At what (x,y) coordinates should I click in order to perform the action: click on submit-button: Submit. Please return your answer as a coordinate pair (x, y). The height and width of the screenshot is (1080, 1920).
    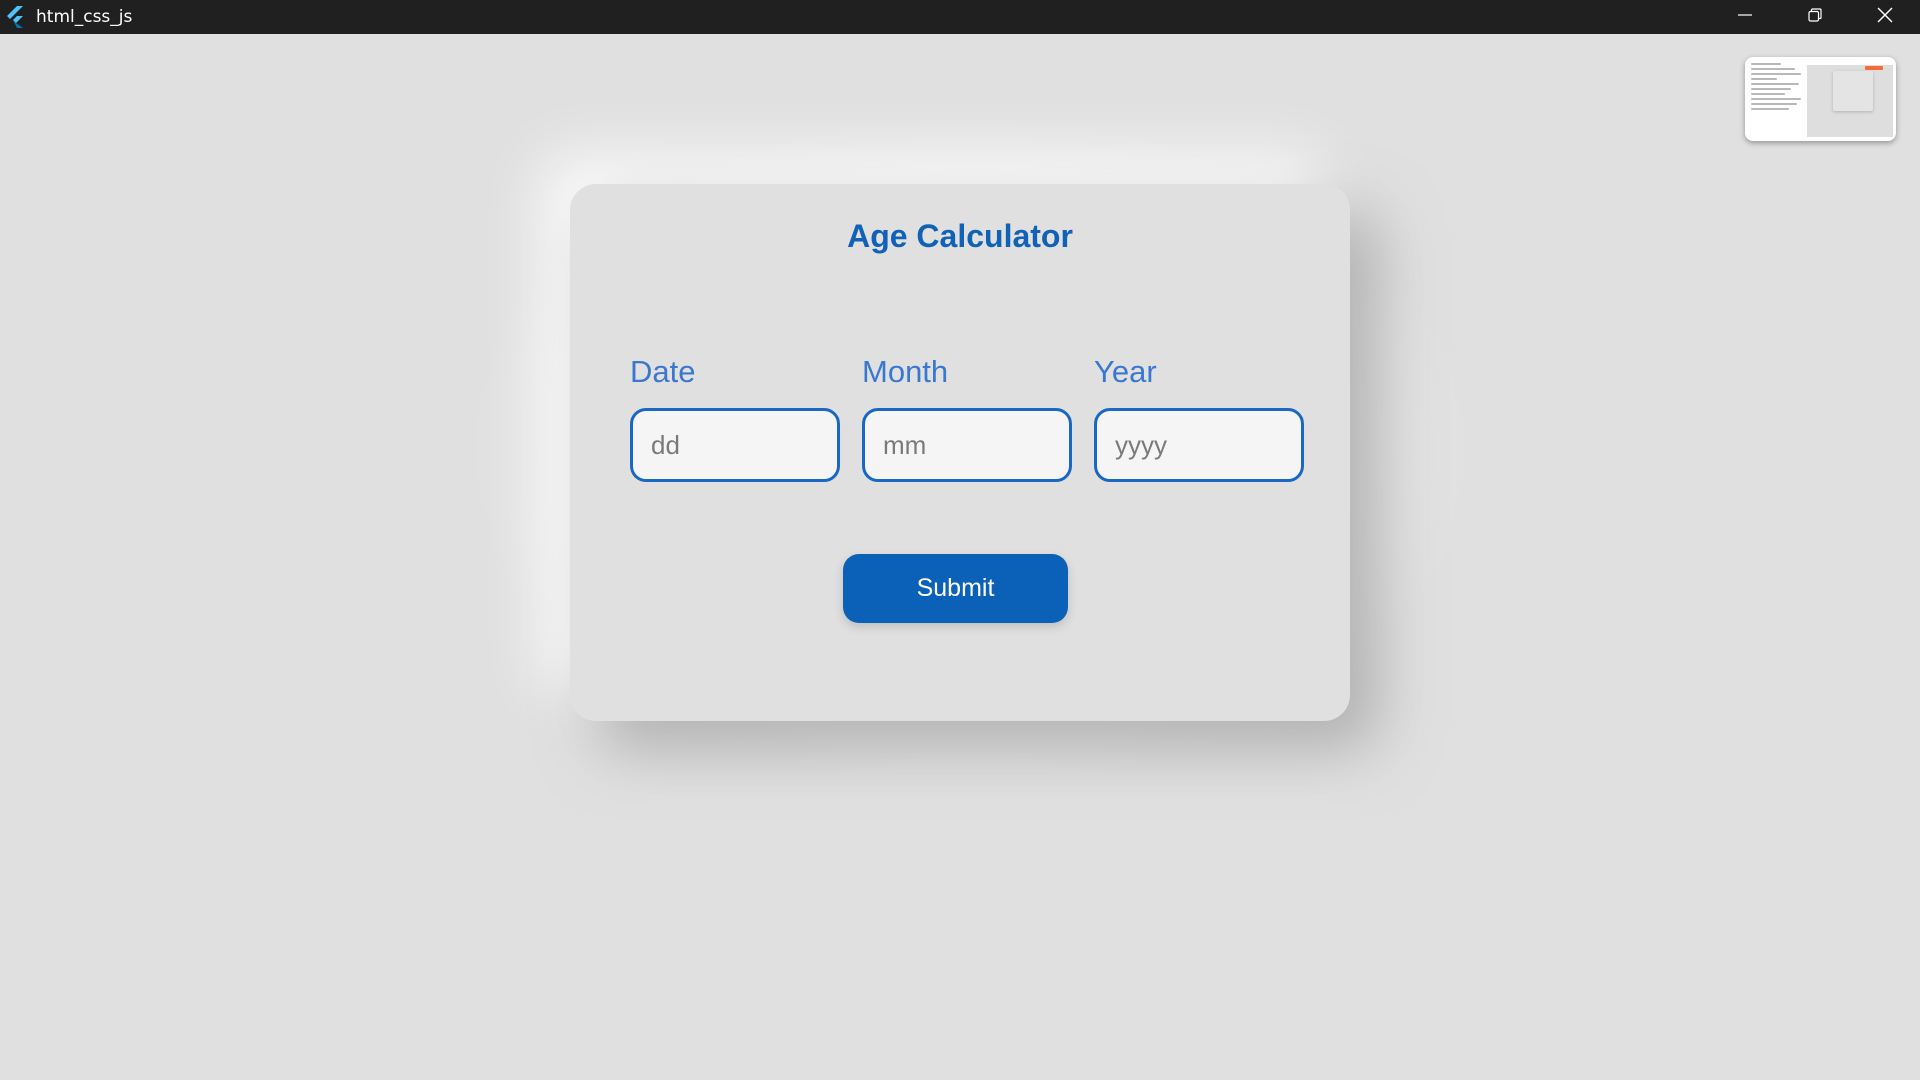
    Looking at the image, I should click on (955, 588).